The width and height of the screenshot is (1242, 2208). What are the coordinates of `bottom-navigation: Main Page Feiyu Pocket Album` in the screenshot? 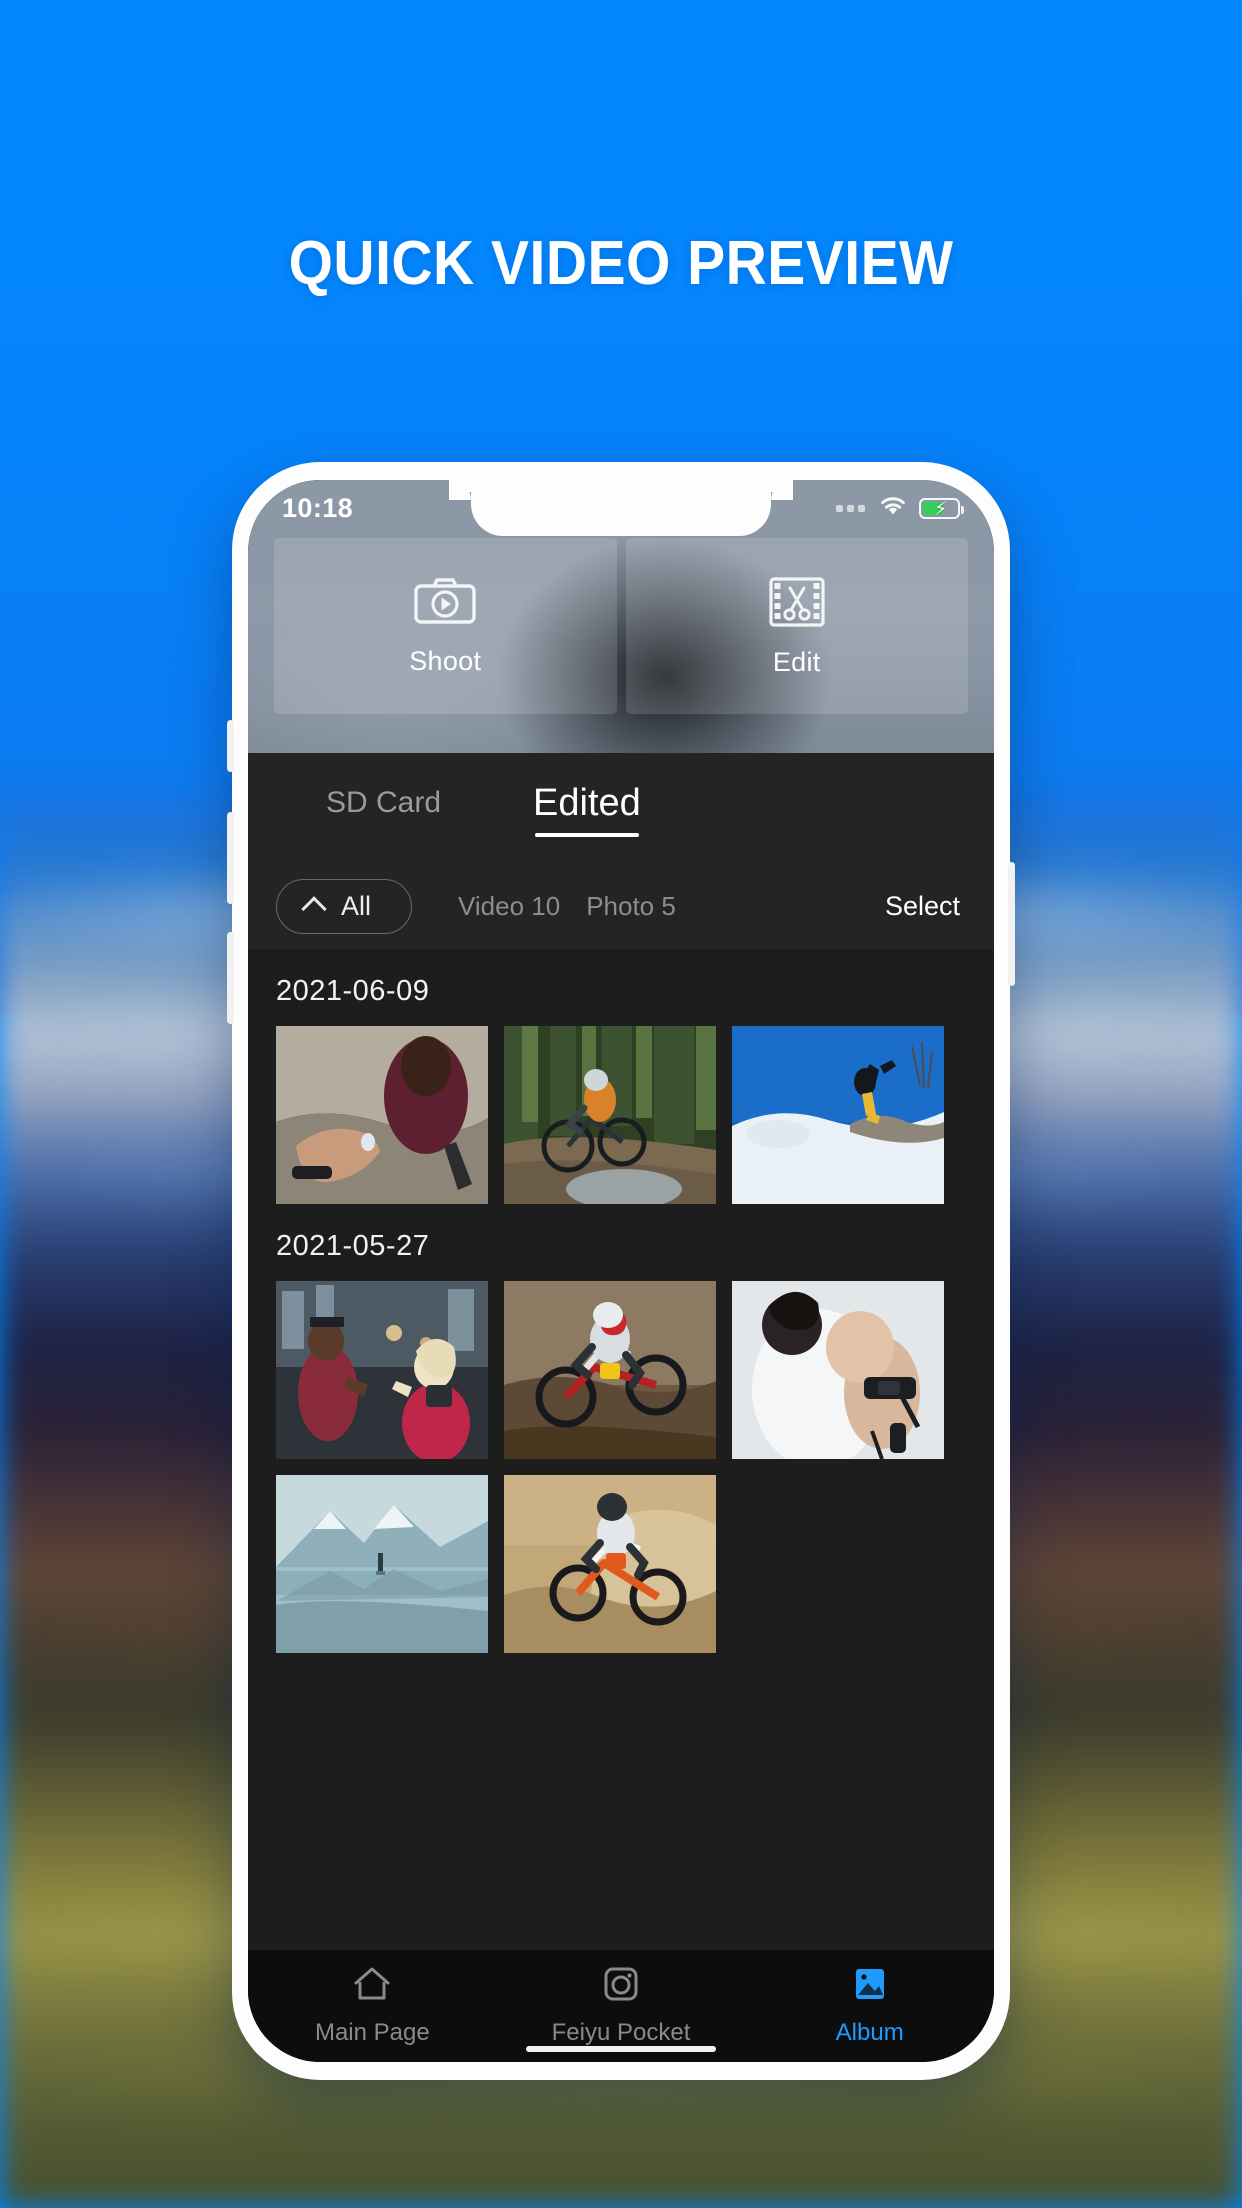 It's located at (621, 2006).